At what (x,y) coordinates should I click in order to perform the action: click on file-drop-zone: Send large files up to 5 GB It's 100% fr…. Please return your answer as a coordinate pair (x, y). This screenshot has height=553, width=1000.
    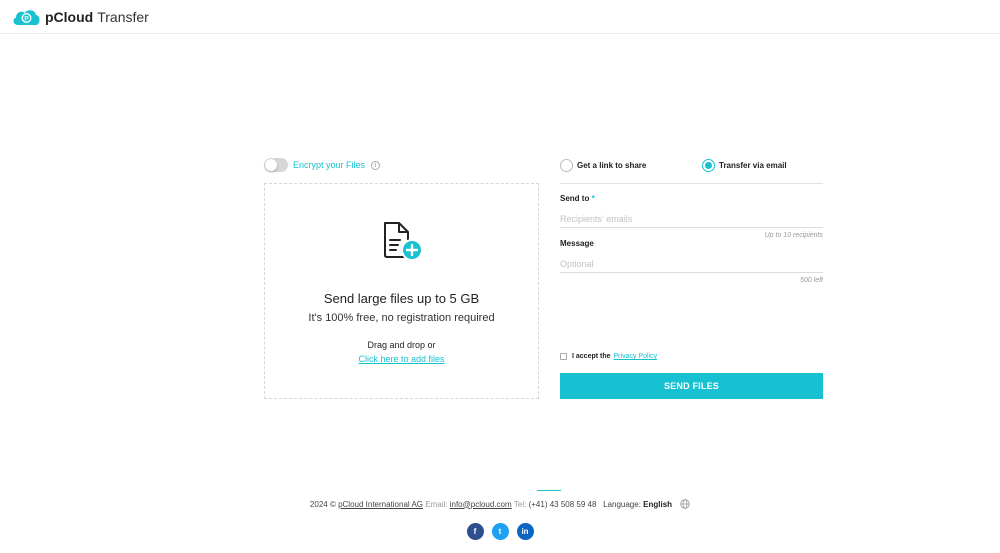
    Looking at the image, I should click on (401, 291).